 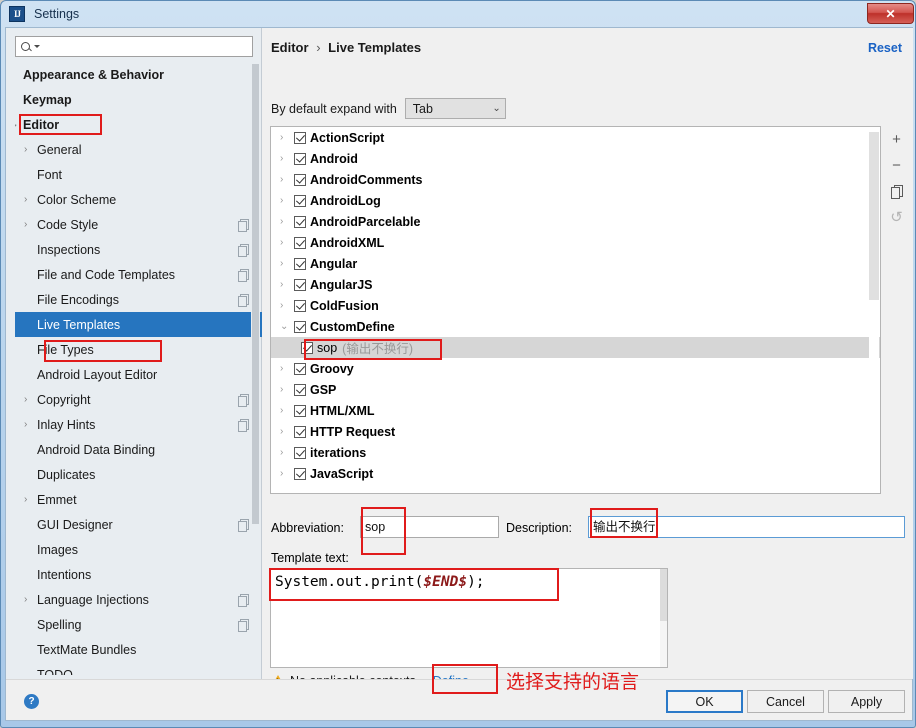 What do you see at coordinates (575, 347) in the screenshot?
I see `template-row: sop (输出不换行)` at bounding box center [575, 347].